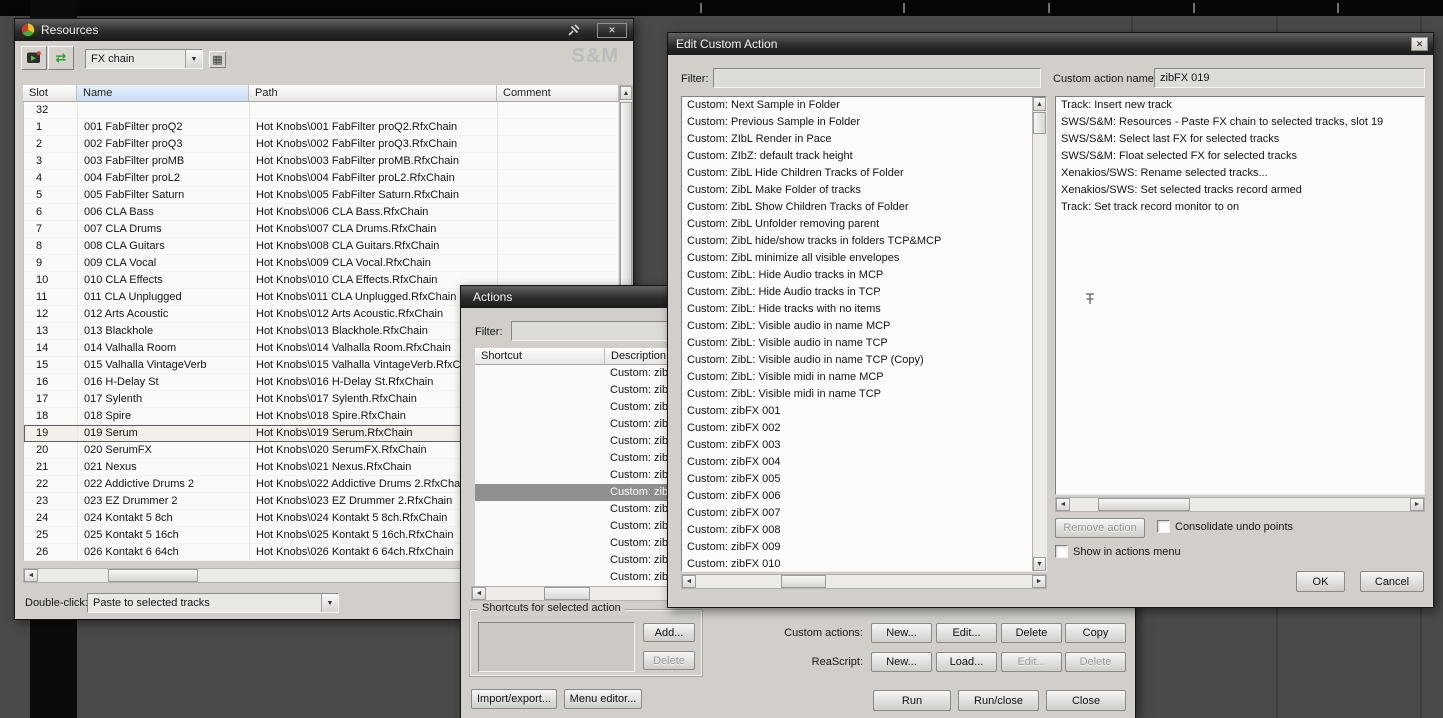  Describe the element at coordinates (856, 309) in the screenshot. I see `list-item: Custom: ZibL: Hide tracks with no items` at that location.